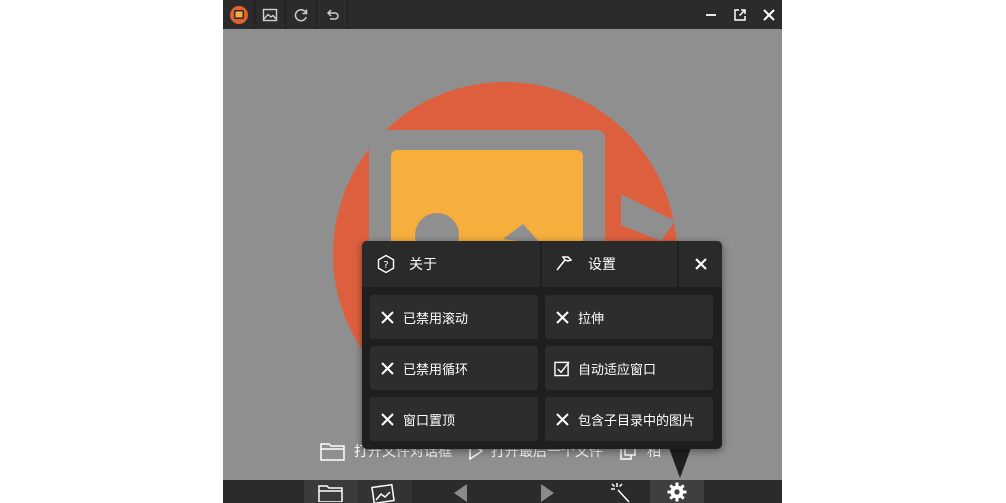  I want to click on option-scroll-toggle: 已禁用滚动, so click(454, 317).